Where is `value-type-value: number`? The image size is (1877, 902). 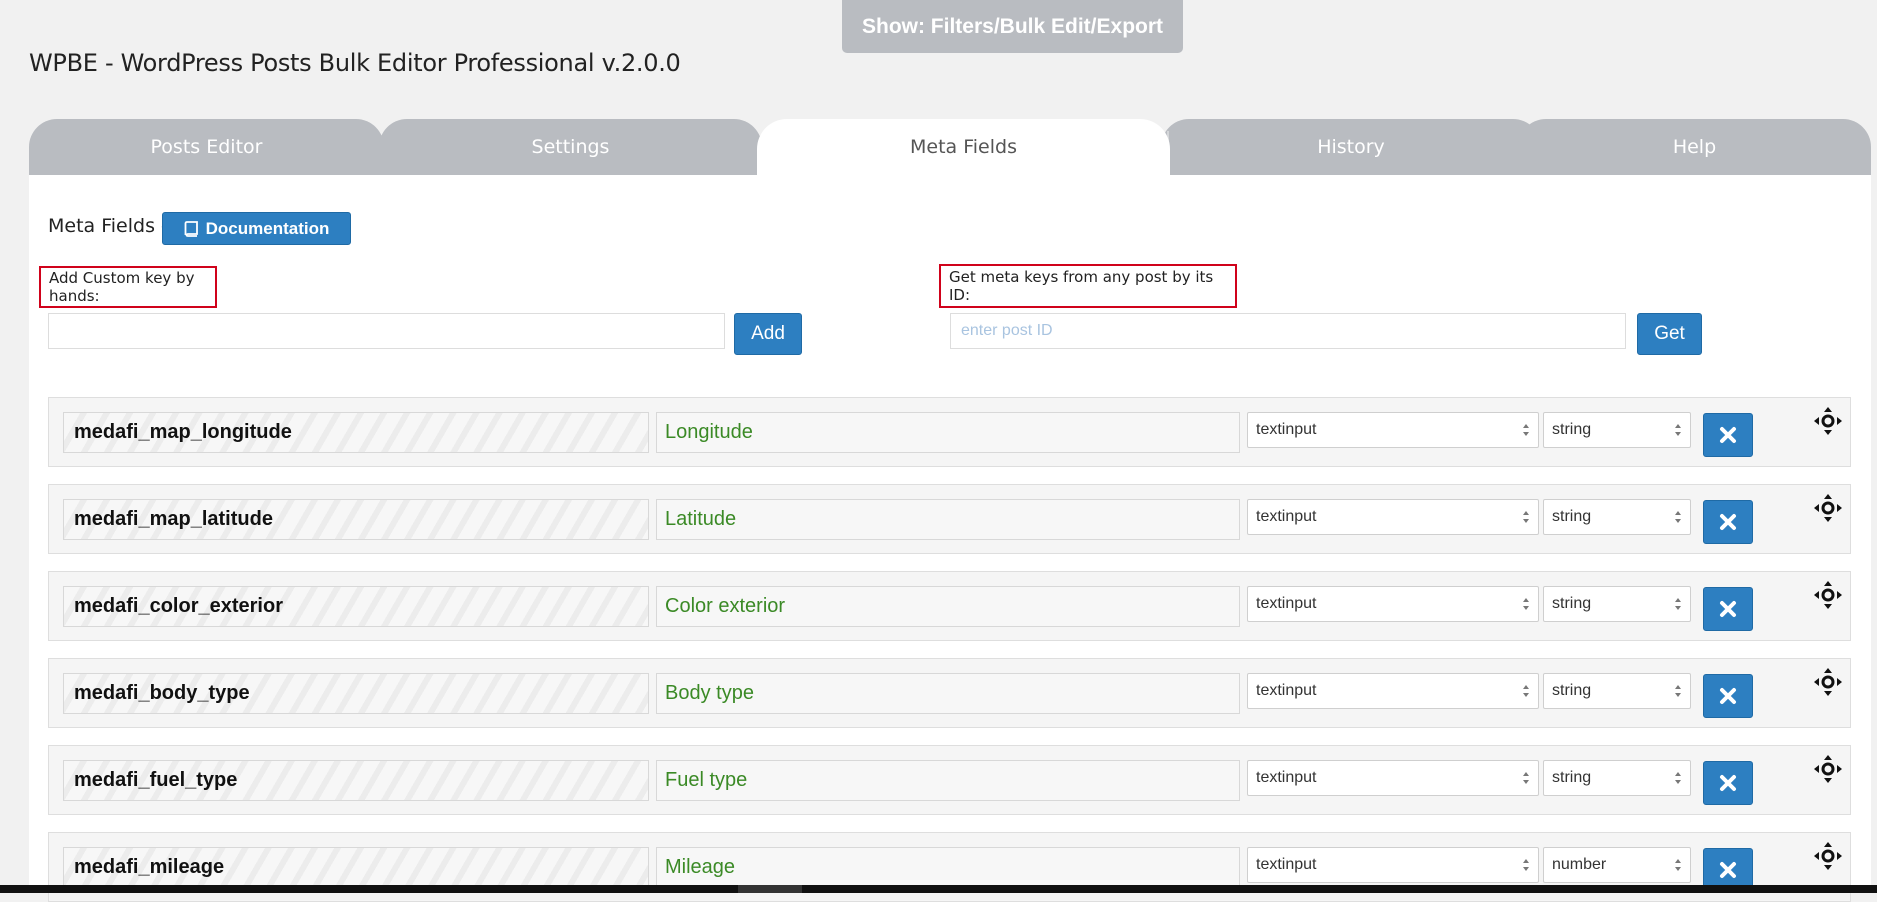
value-type-value: number is located at coordinates (1579, 864).